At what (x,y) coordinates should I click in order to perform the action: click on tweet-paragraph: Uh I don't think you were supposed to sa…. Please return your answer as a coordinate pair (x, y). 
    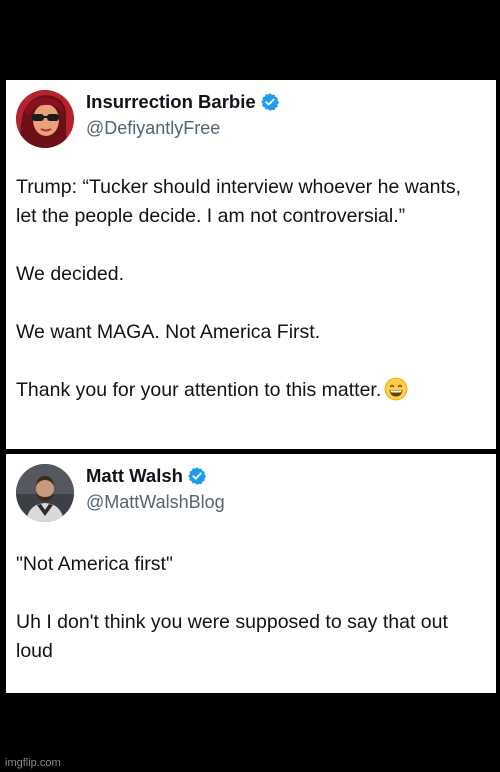
    Looking at the image, I should click on (232, 636).